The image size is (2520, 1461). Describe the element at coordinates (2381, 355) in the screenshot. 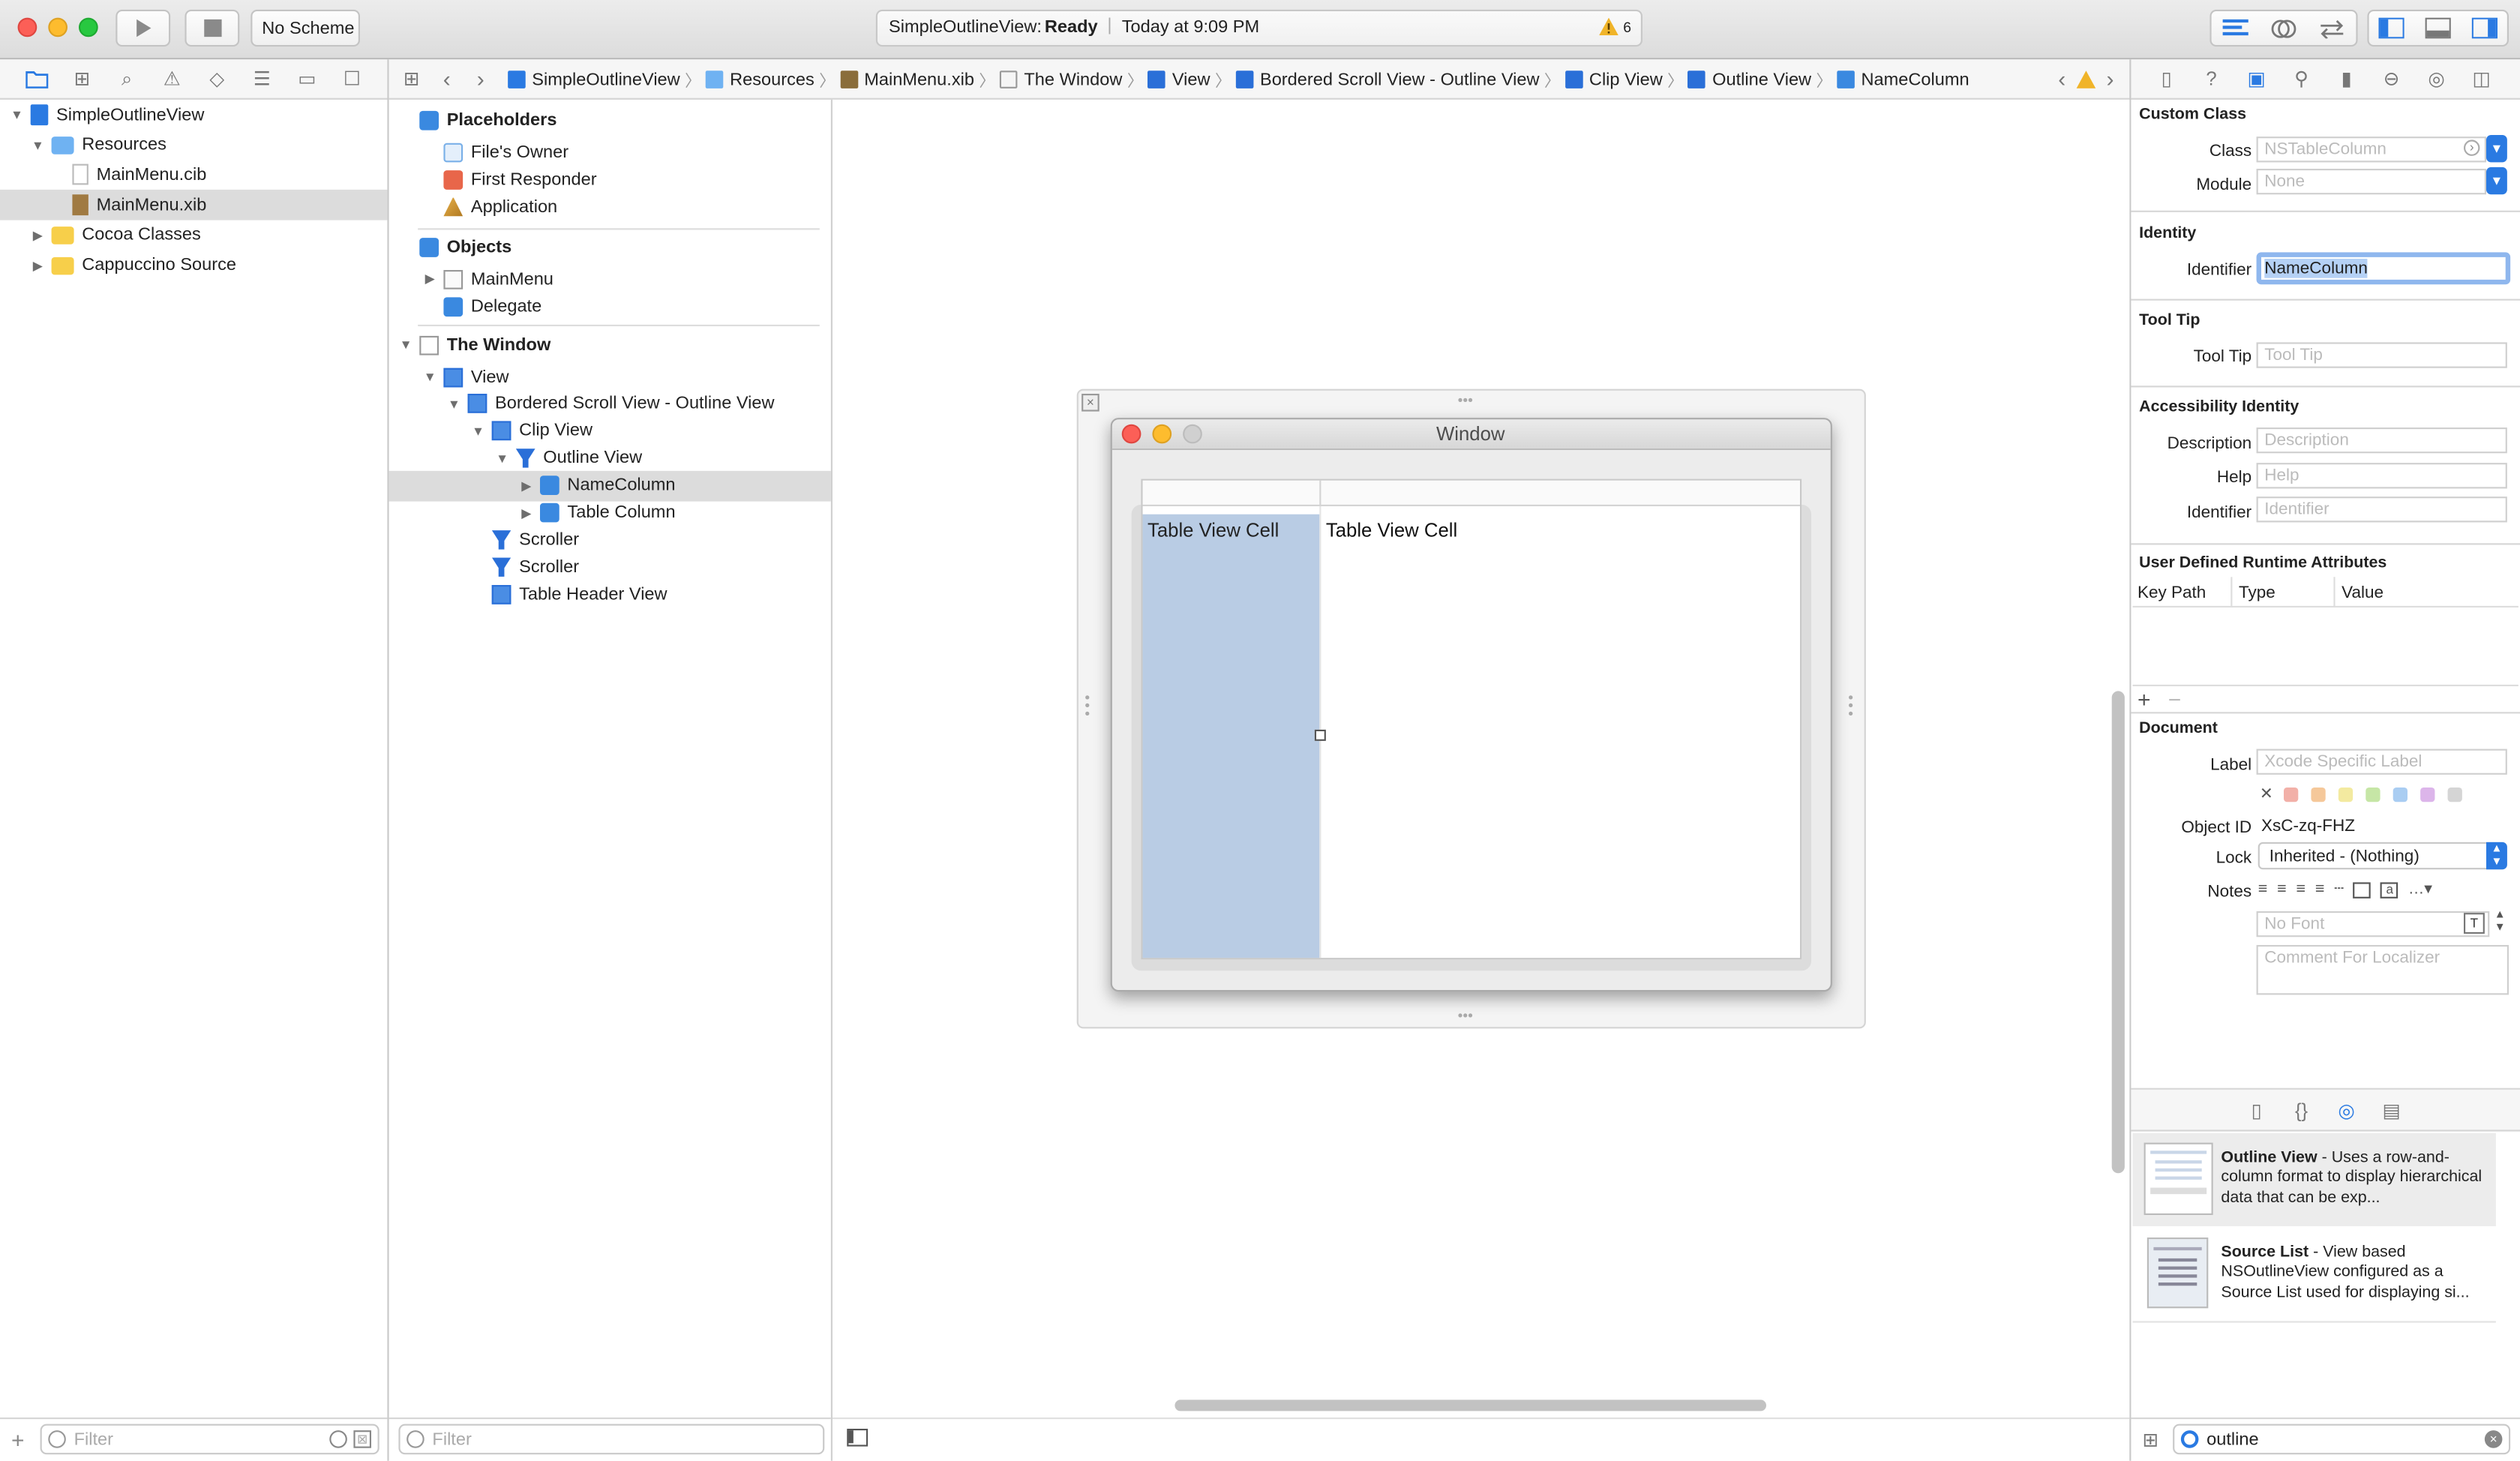

I see `tooltip-field: Tool Tip` at that location.